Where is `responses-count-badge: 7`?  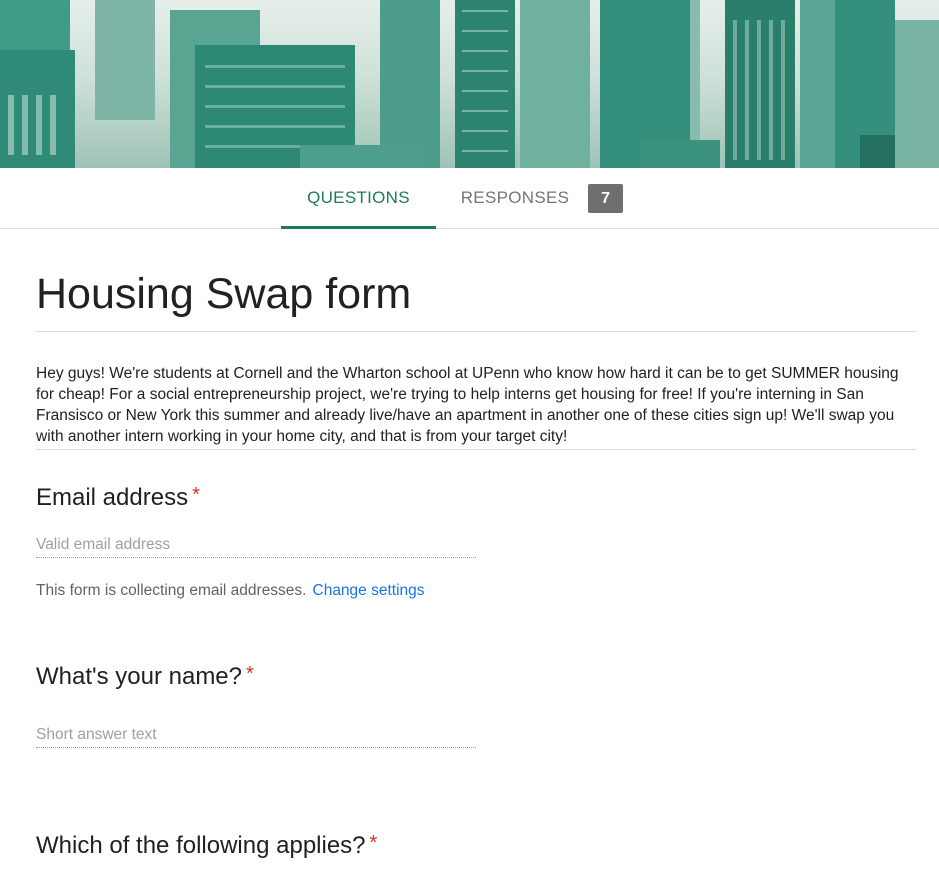 responses-count-badge: 7 is located at coordinates (606, 198).